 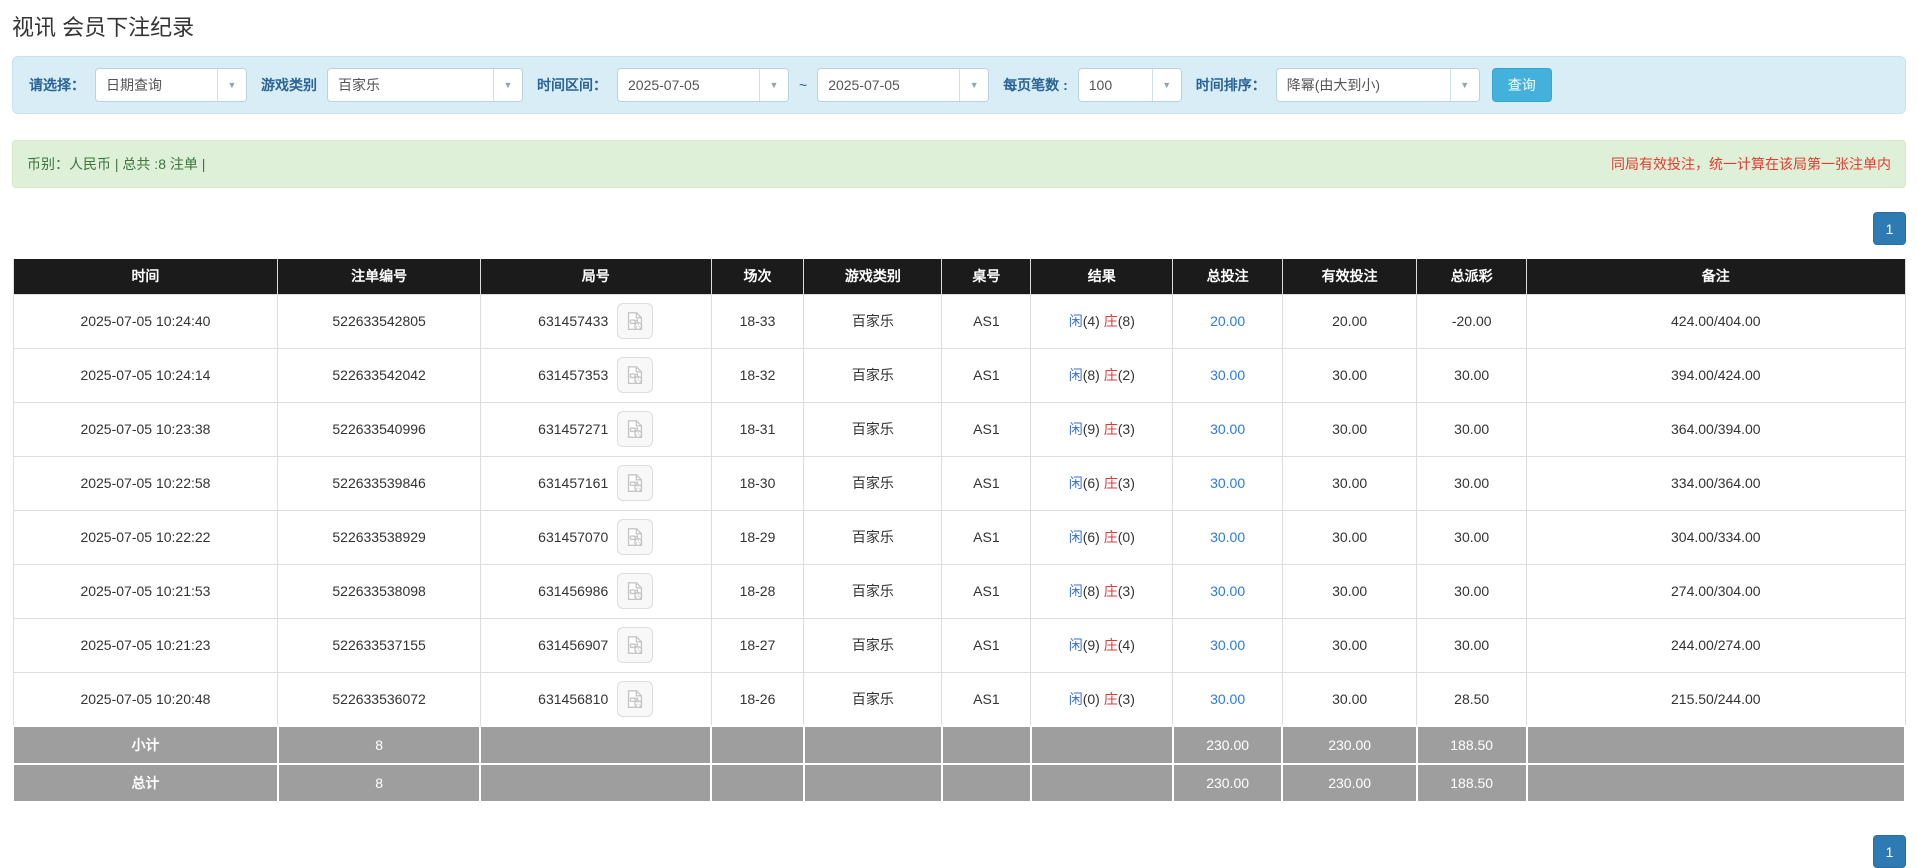 I want to click on round-number: 631457070, so click(x=573, y=537).